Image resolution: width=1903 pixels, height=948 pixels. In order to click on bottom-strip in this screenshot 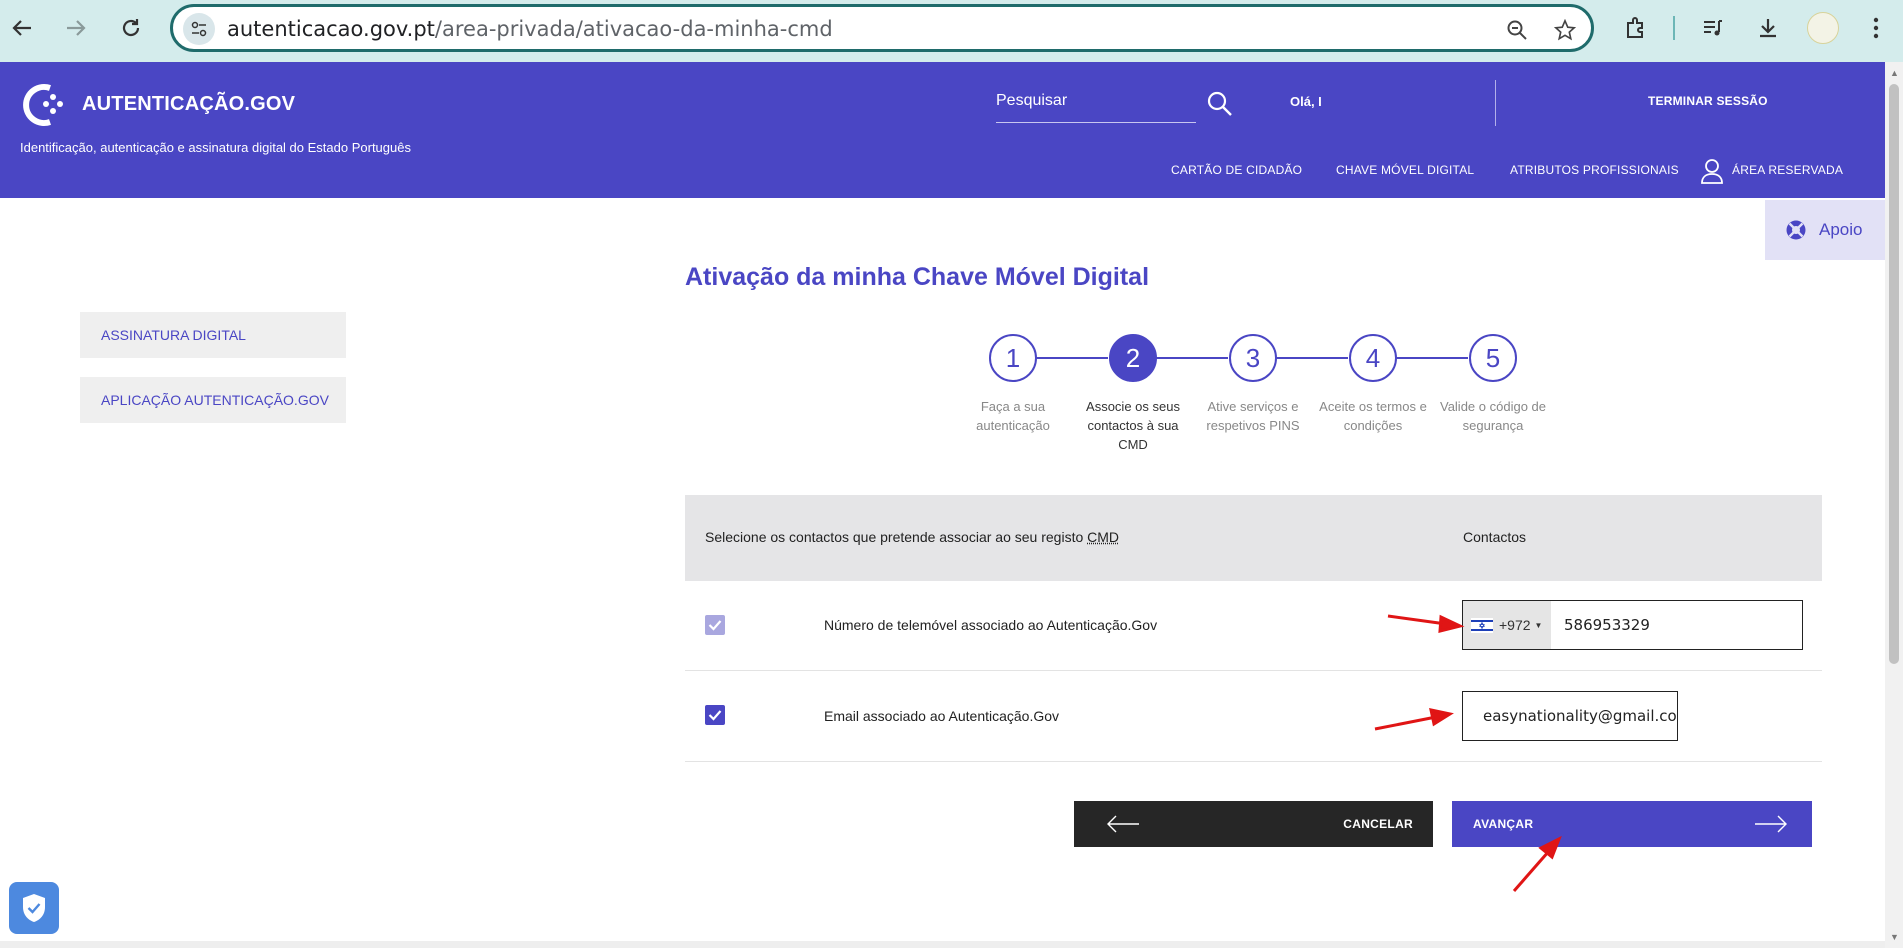, I will do `click(942, 944)`.